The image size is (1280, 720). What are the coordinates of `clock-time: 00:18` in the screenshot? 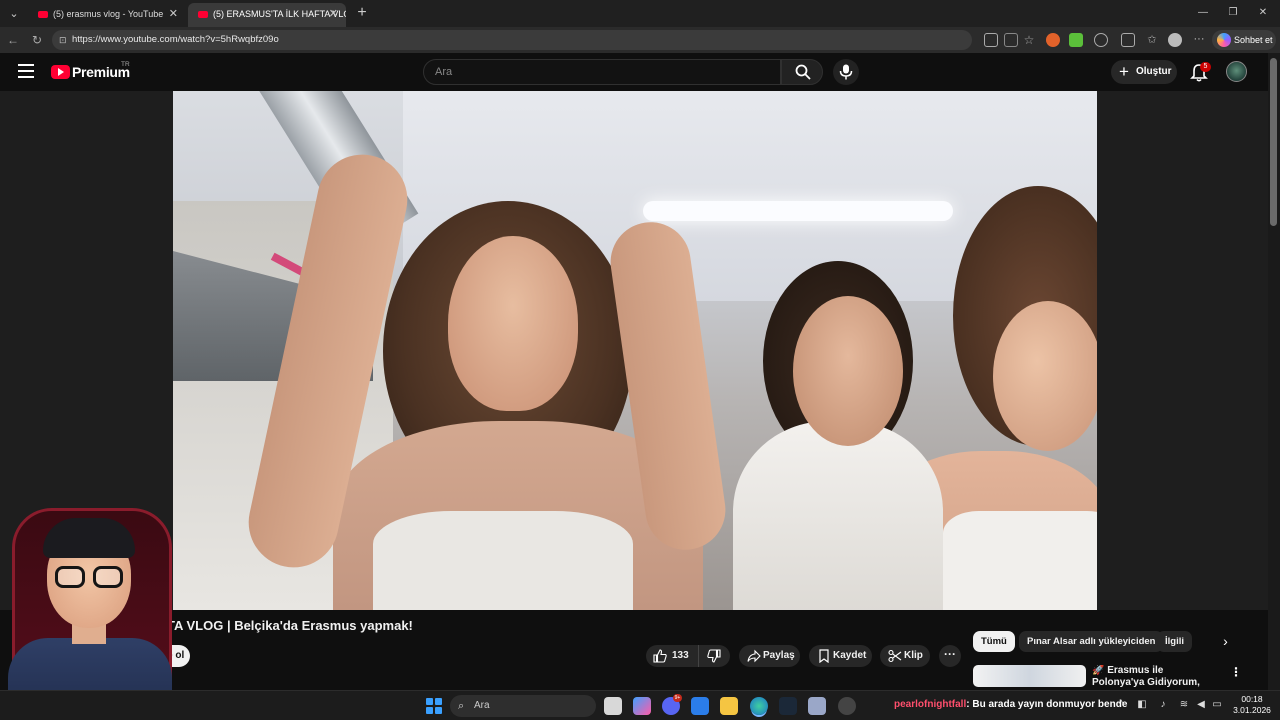 It's located at (1252, 699).